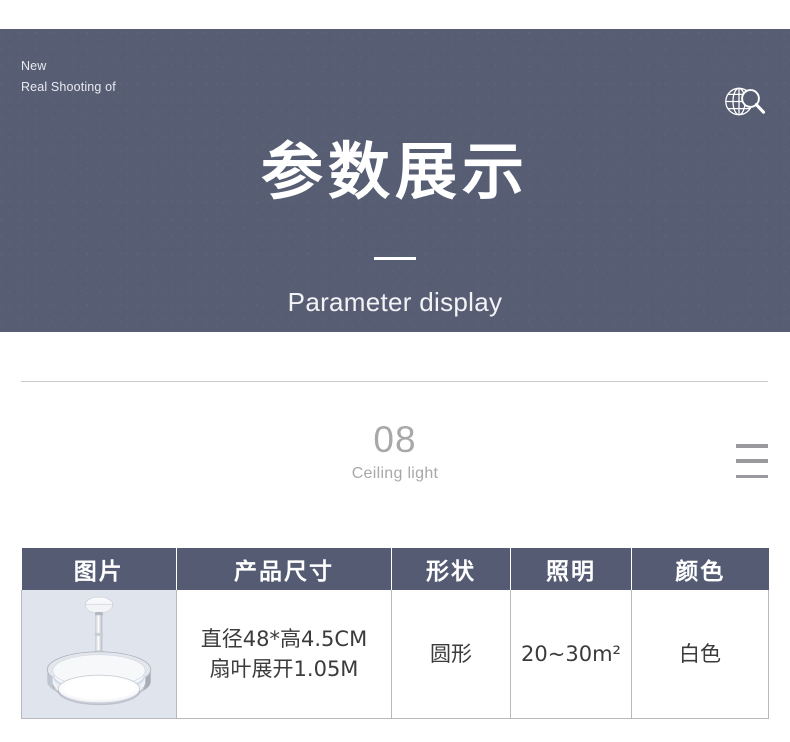  Describe the element at coordinates (752, 476) in the screenshot. I see `menu-line-bottom` at that location.